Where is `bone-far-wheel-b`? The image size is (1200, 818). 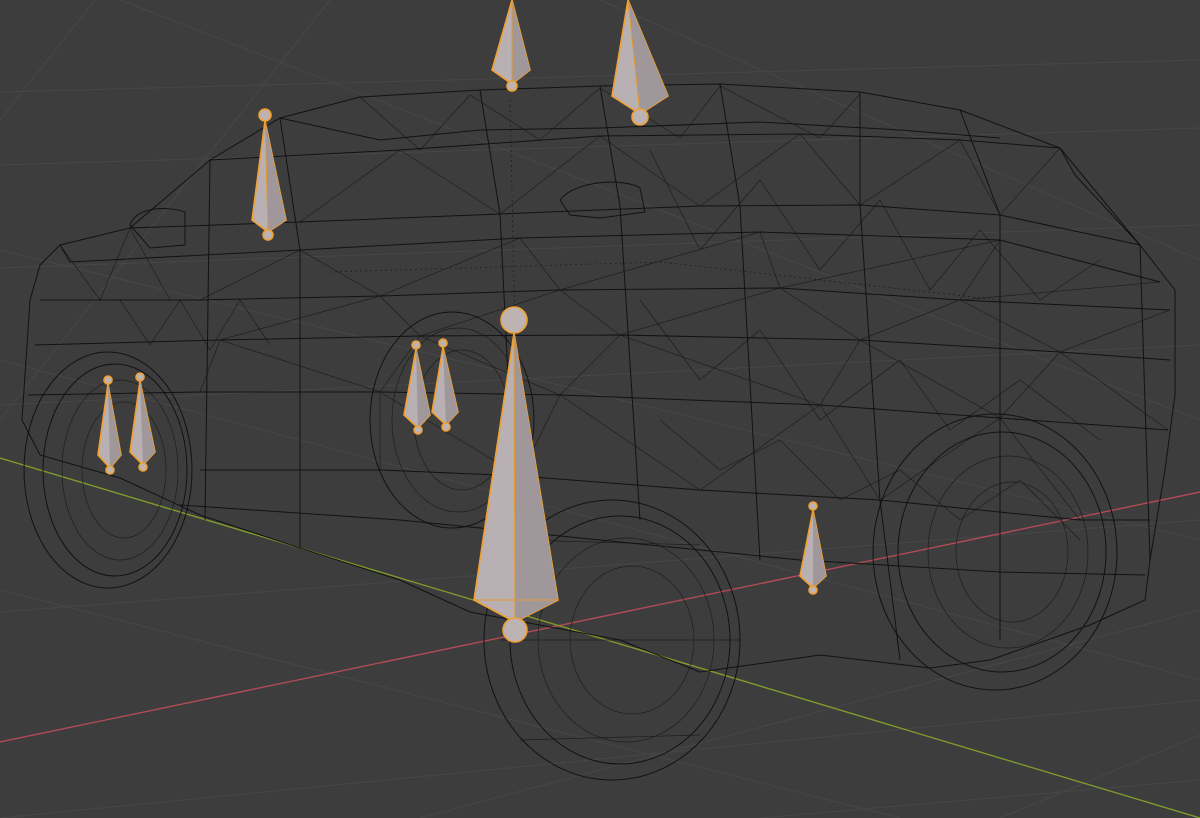 bone-far-wheel-b is located at coordinates (445, 385).